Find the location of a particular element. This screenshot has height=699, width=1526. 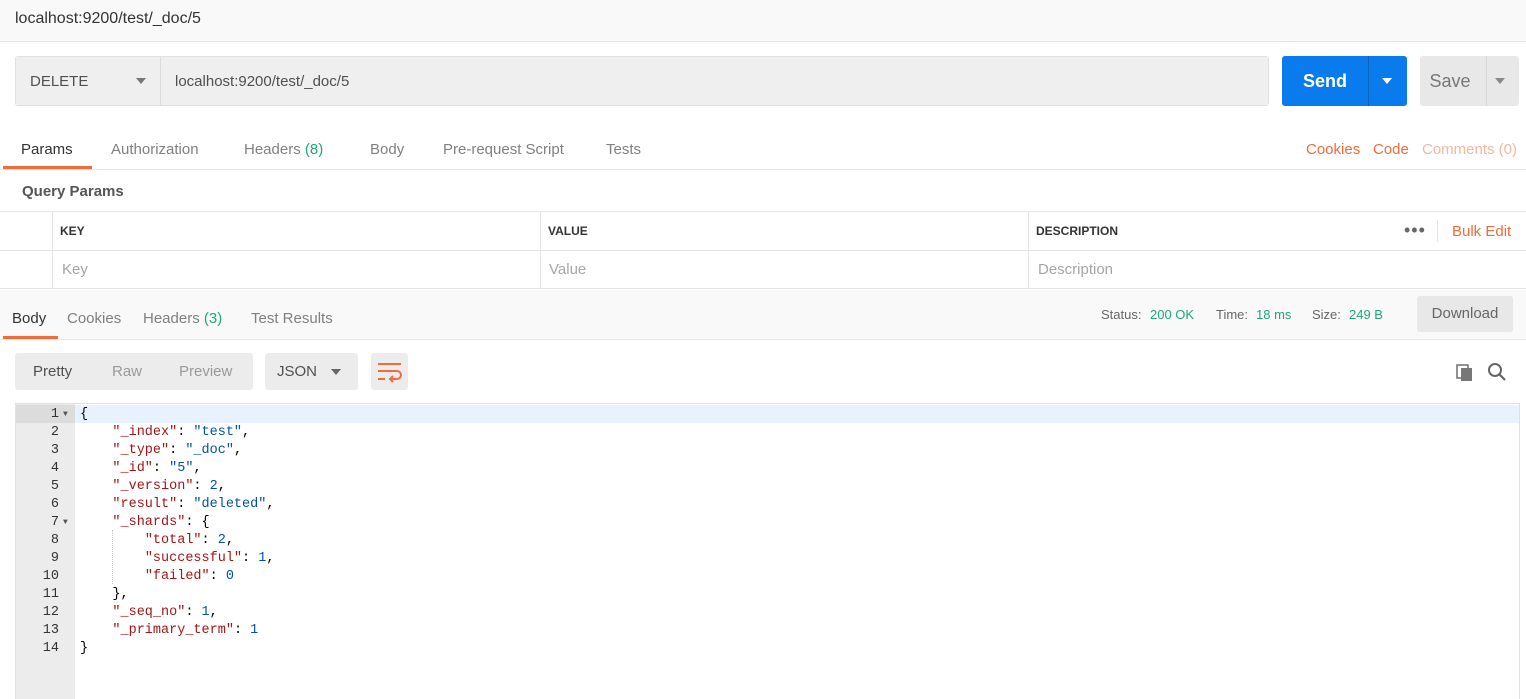

view-mode-group: Pretty Raw Preview is located at coordinates (134, 371).